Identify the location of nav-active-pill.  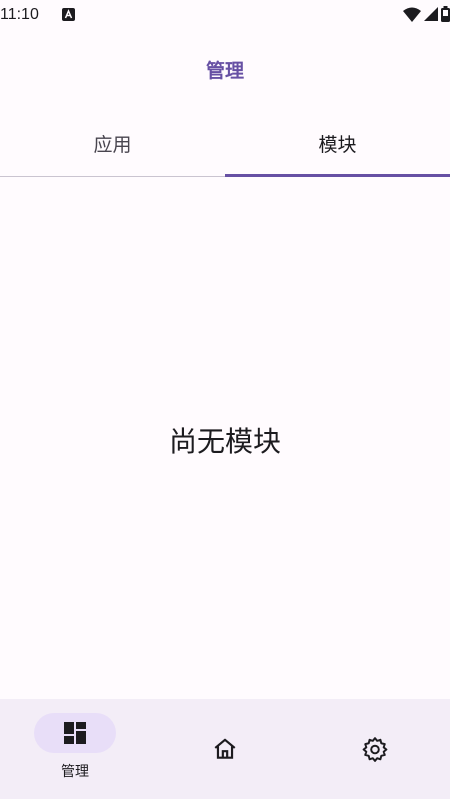
(75, 733).